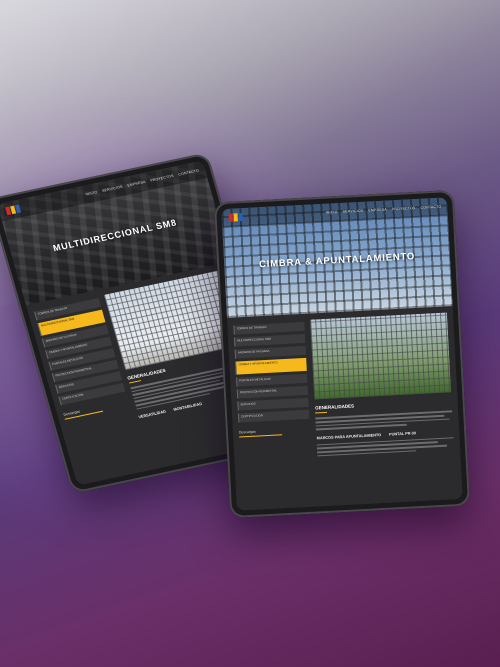  What do you see at coordinates (269, 328) in the screenshot?
I see `sidebar-item-torres: TORRES DE TRABAJO` at bounding box center [269, 328].